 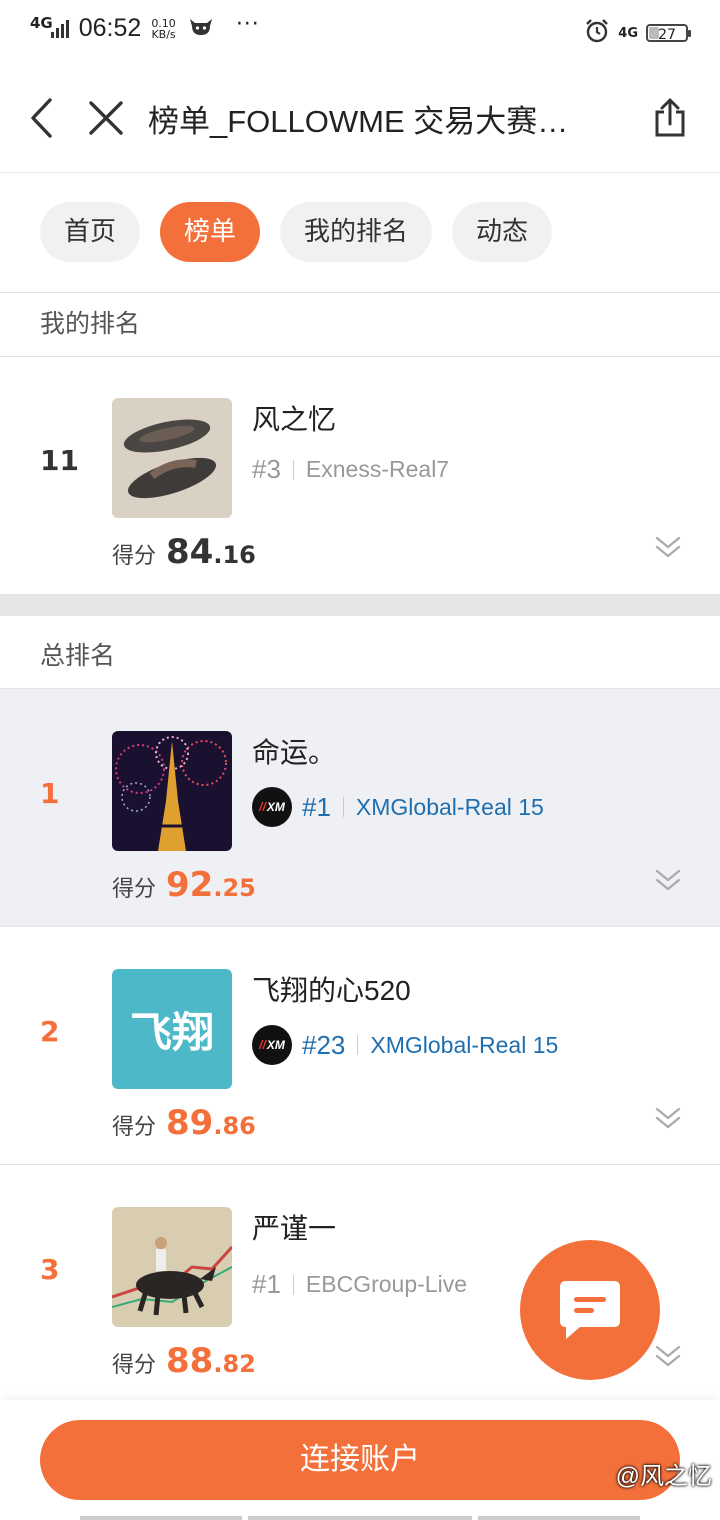 What do you see at coordinates (110, 28) in the screenshot?
I see `clock: 06:52` at bounding box center [110, 28].